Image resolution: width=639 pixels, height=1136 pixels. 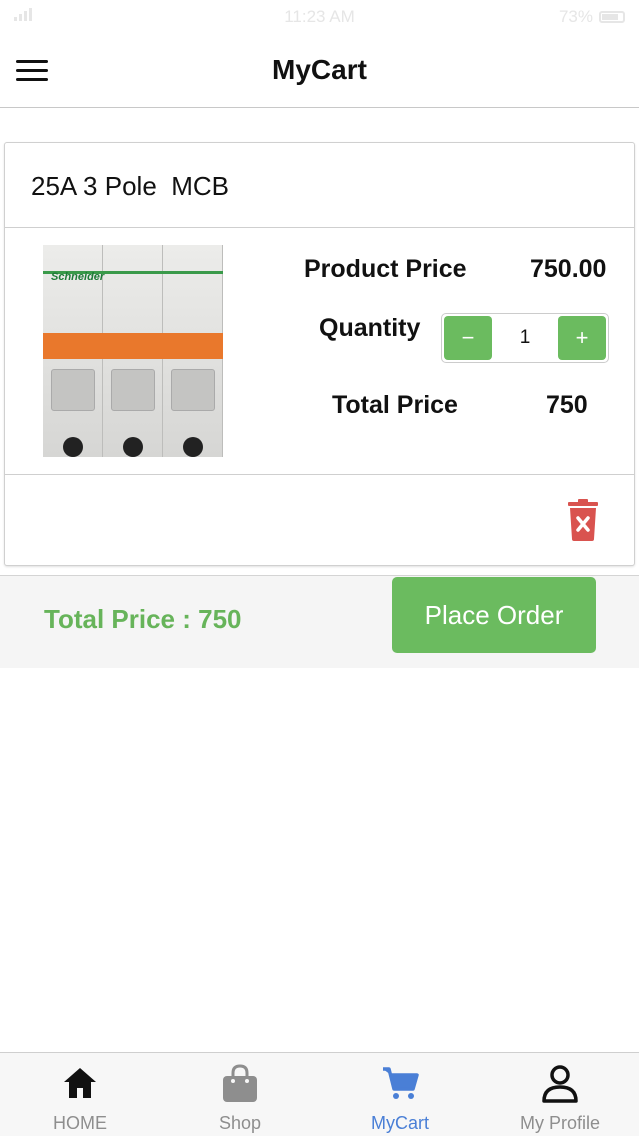 What do you see at coordinates (80, 1123) in the screenshot?
I see `tab-label-home: HOME` at bounding box center [80, 1123].